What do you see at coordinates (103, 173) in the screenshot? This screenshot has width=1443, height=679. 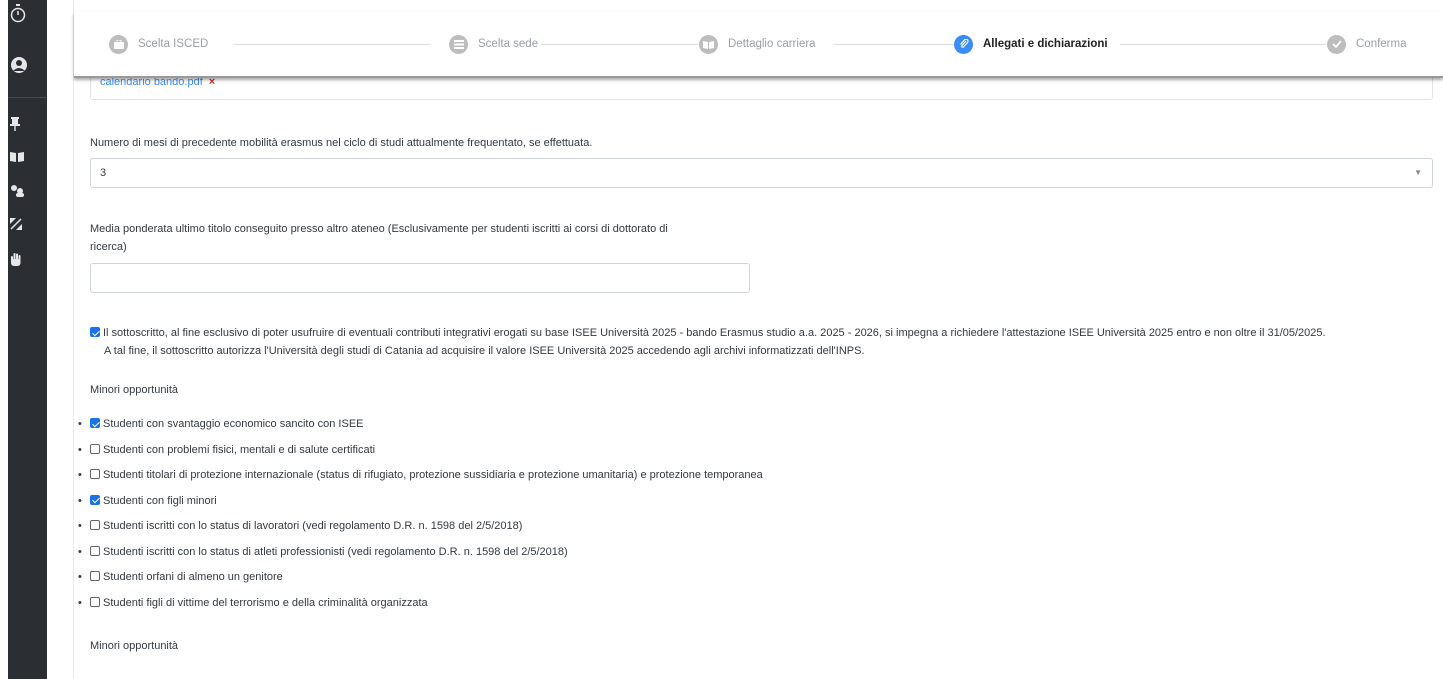 I see `select-value: 3` at bounding box center [103, 173].